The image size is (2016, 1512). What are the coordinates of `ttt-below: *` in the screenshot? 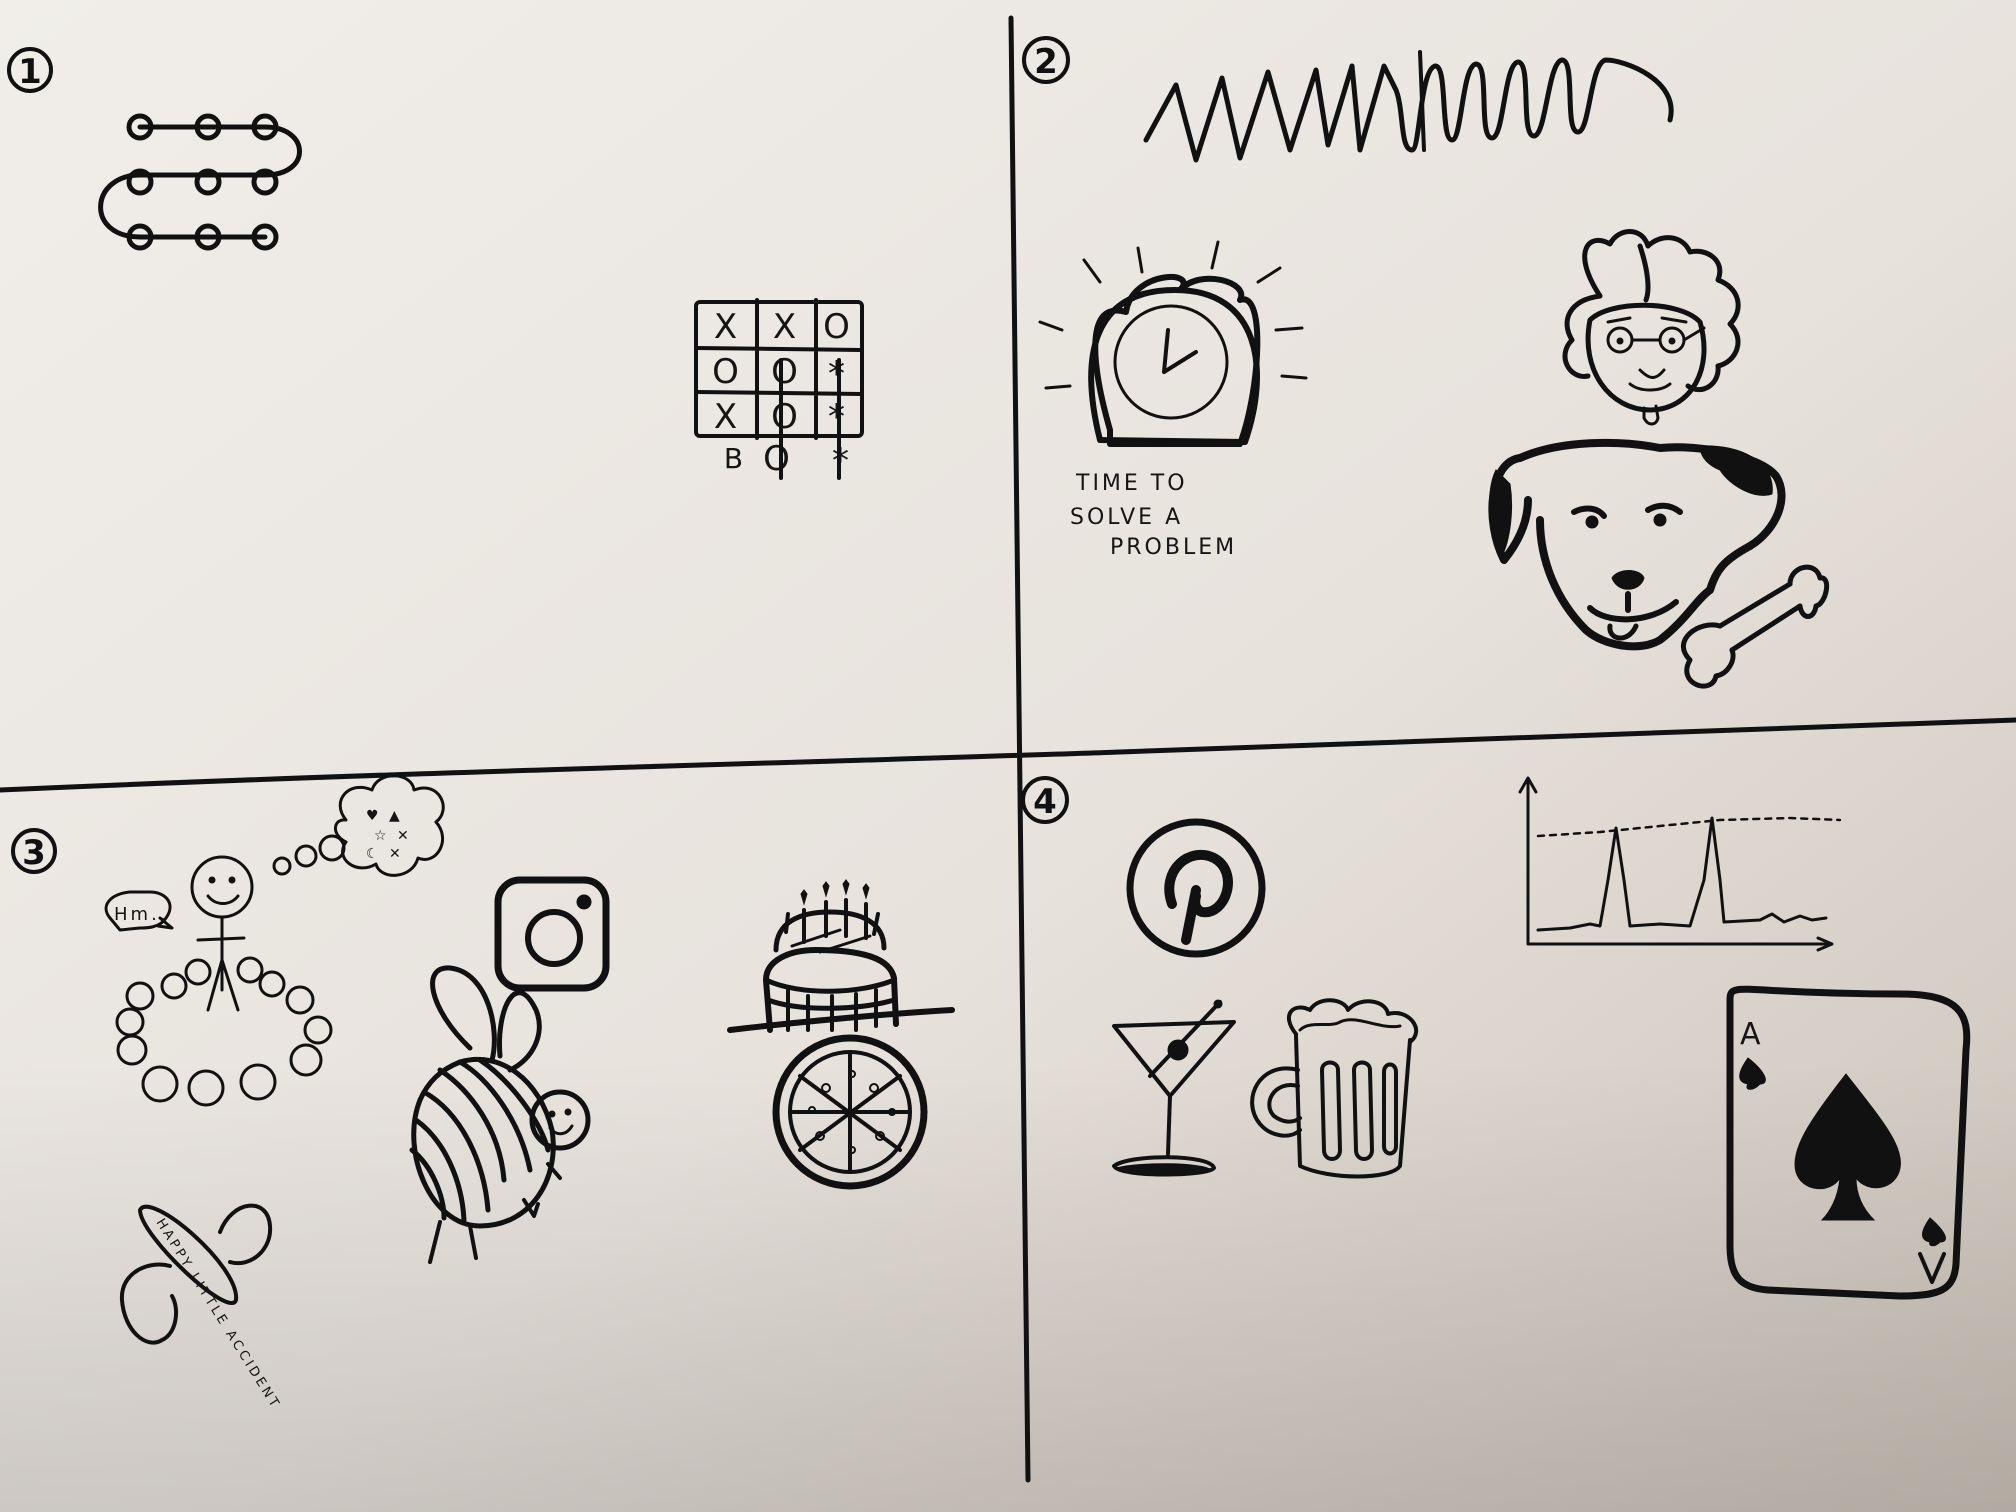 It's located at (842, 461).